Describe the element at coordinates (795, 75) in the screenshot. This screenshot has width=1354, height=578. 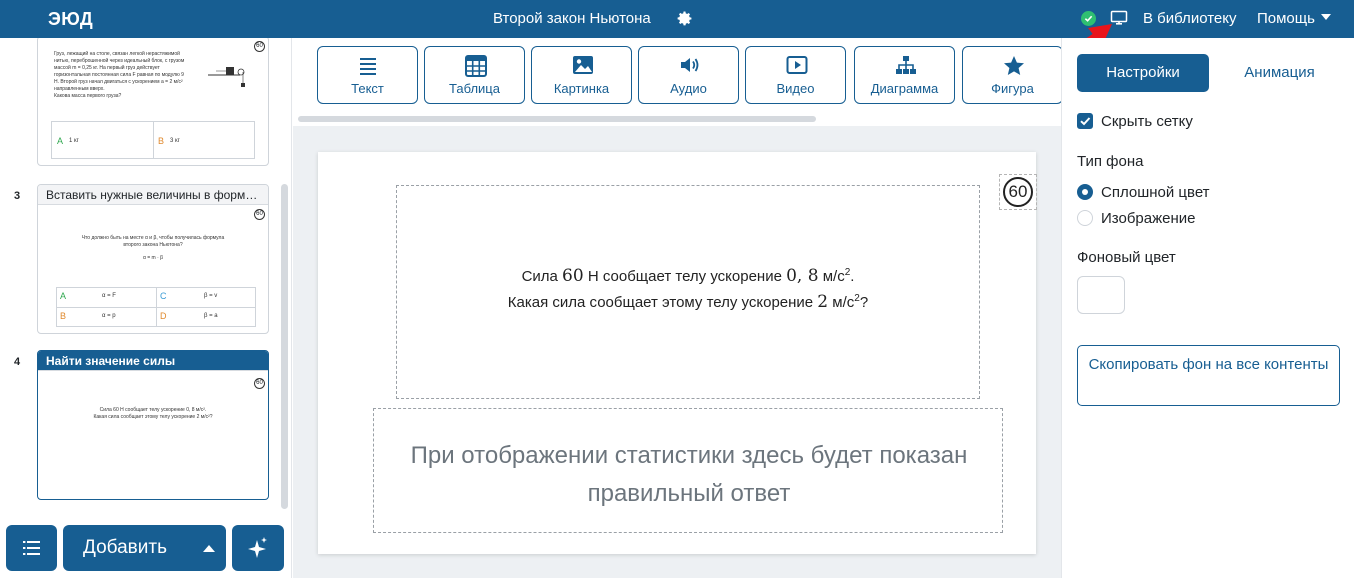
I see `insert-video-button: Видео` at that location.